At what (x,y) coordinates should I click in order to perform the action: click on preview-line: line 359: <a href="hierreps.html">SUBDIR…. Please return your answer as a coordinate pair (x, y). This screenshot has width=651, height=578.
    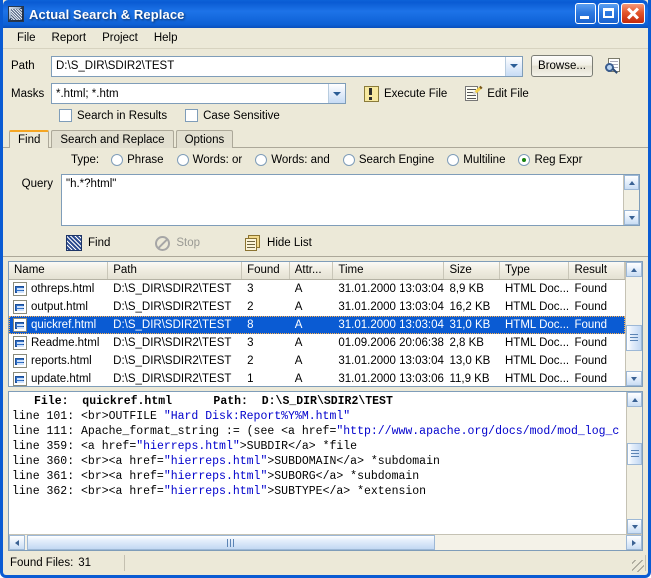
    Looking at the image, I should click on (319, 446).